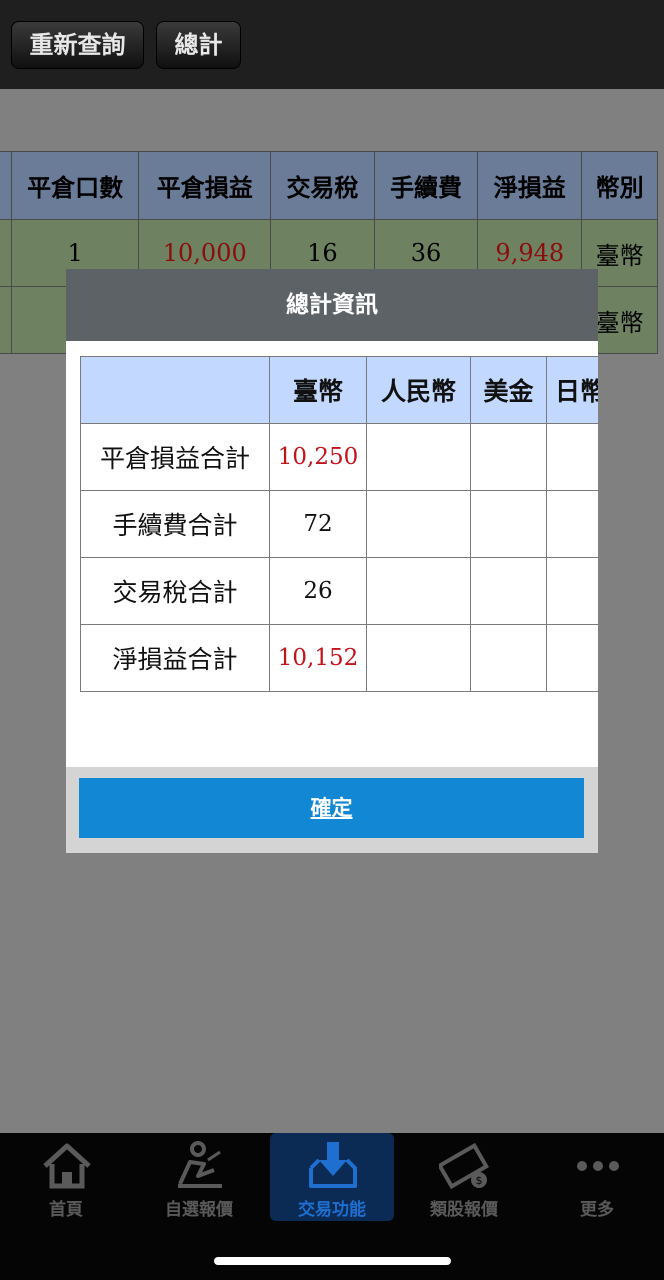 Image resolution: width=664 pixels, height=1280 pixels. I want to click on tab-label: 首頁, so click(66, 1210).